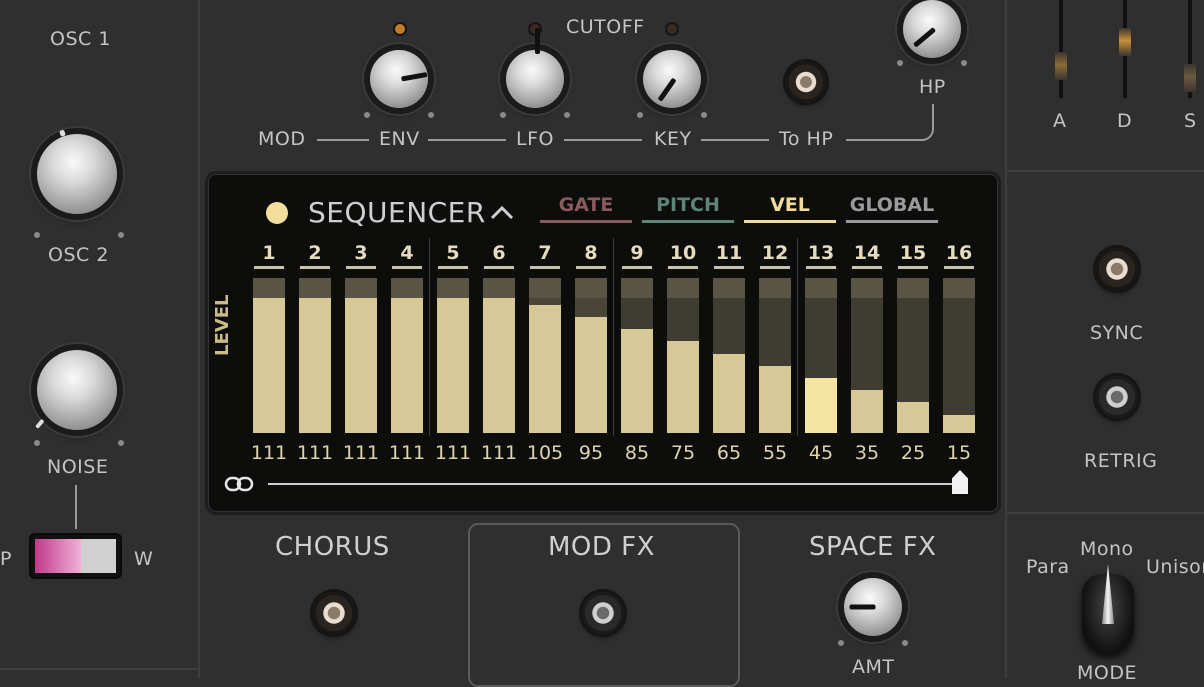 This screenshot has width=1204, height=687. I want to click on hp-knob, so click(932, 29).